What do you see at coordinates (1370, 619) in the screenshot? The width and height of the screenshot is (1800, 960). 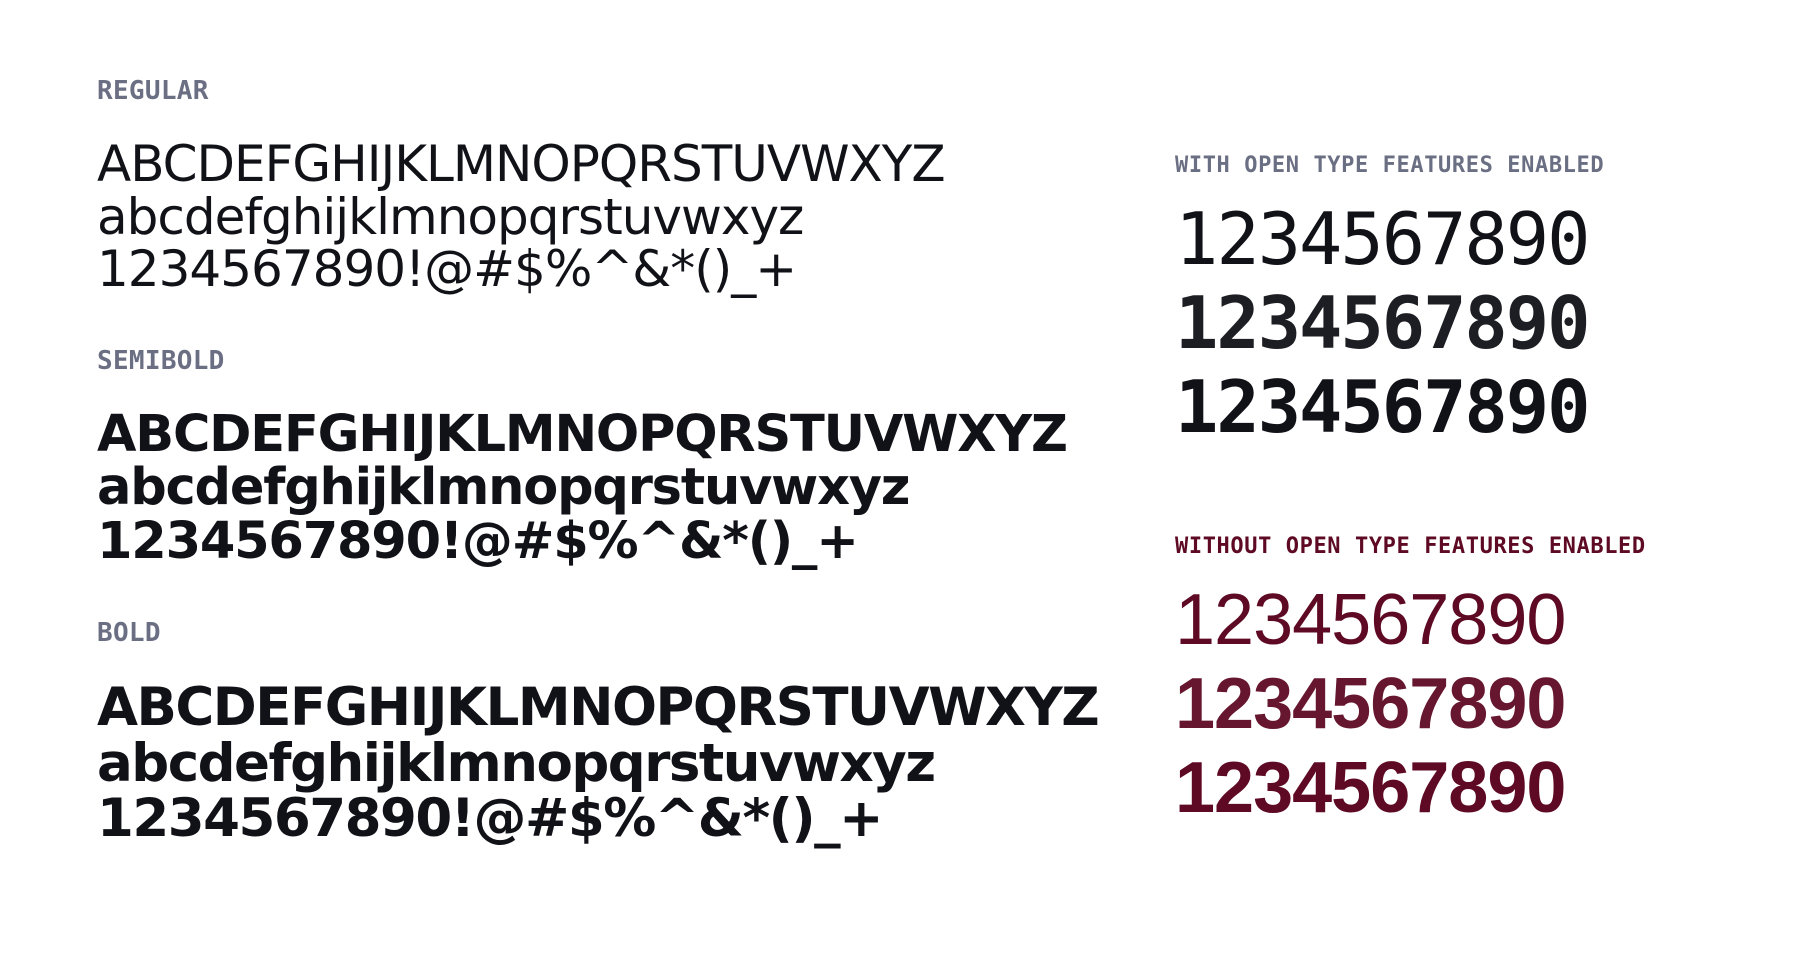 I see `without-features-row-regular: 1234567890` at bounding box center [1370, 619].